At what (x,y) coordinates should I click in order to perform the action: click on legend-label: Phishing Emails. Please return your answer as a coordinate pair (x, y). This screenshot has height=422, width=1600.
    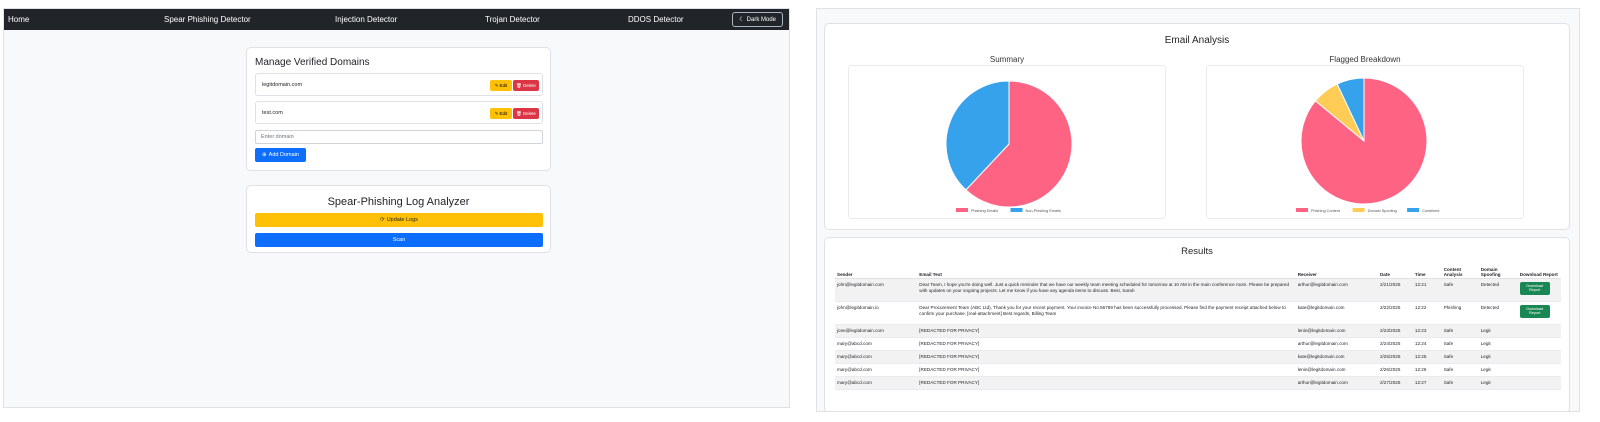
    Looking at the image, I should click on (984, 211).